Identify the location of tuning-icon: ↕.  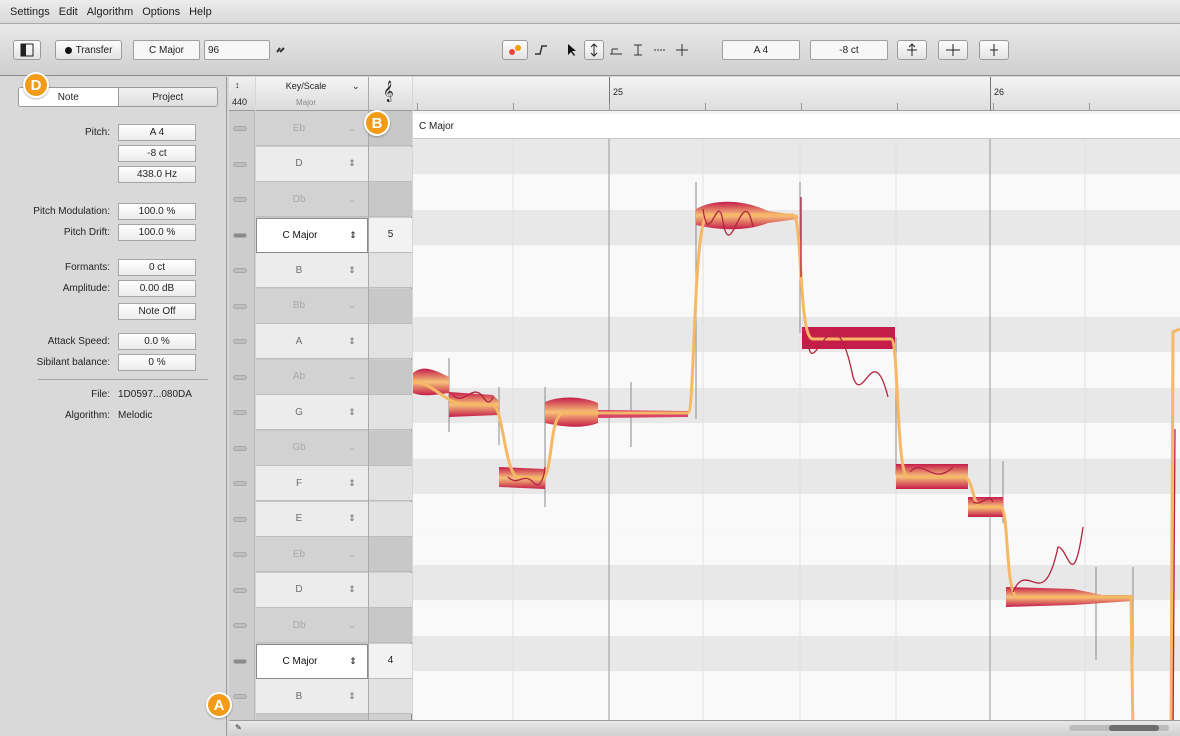
(237, 85).